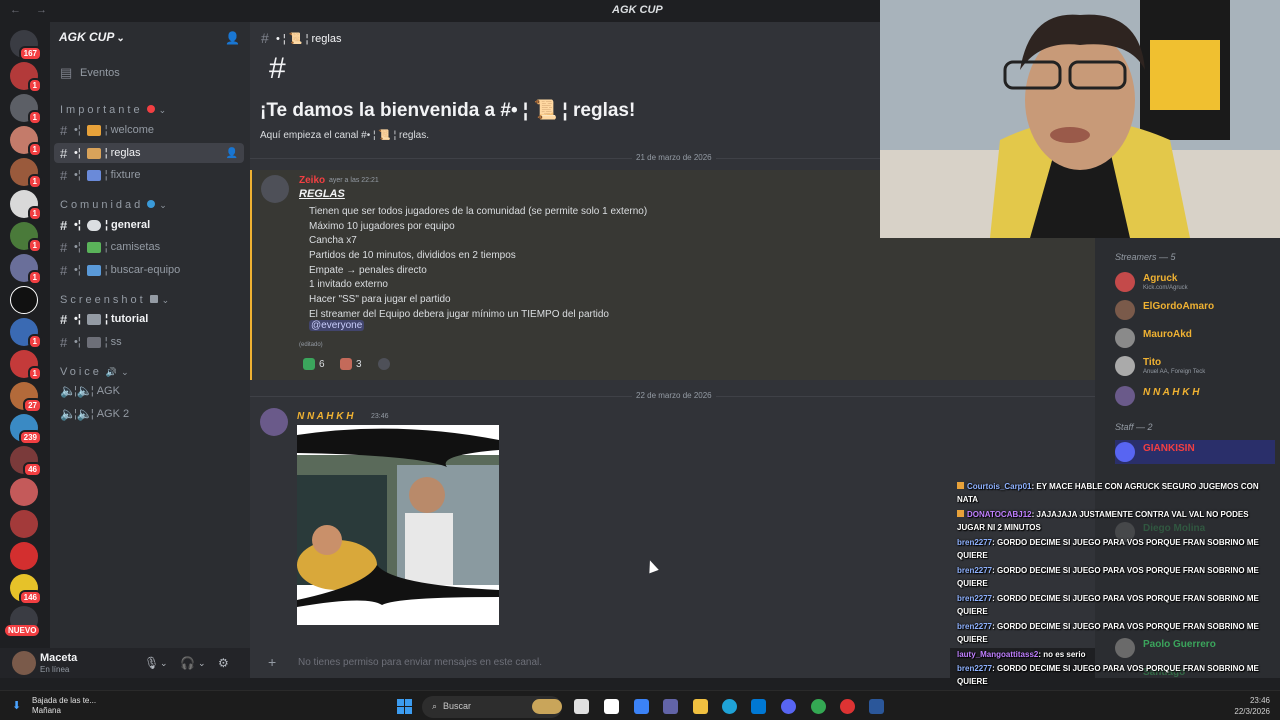  I want to click on chat-user: bren2277, so click(975, 626).